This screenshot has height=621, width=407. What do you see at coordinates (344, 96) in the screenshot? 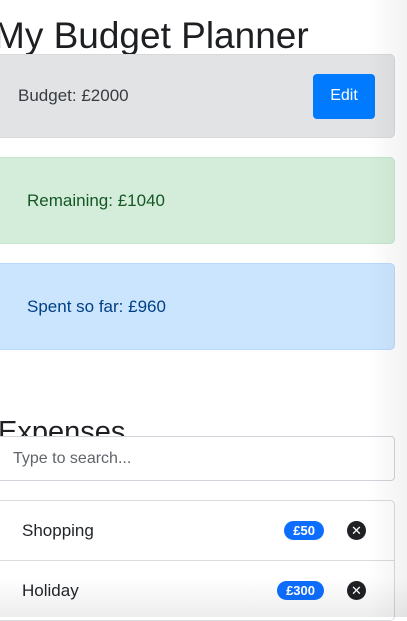
I see `edit-budget-button: Edit` at bounding box center [344, 96].